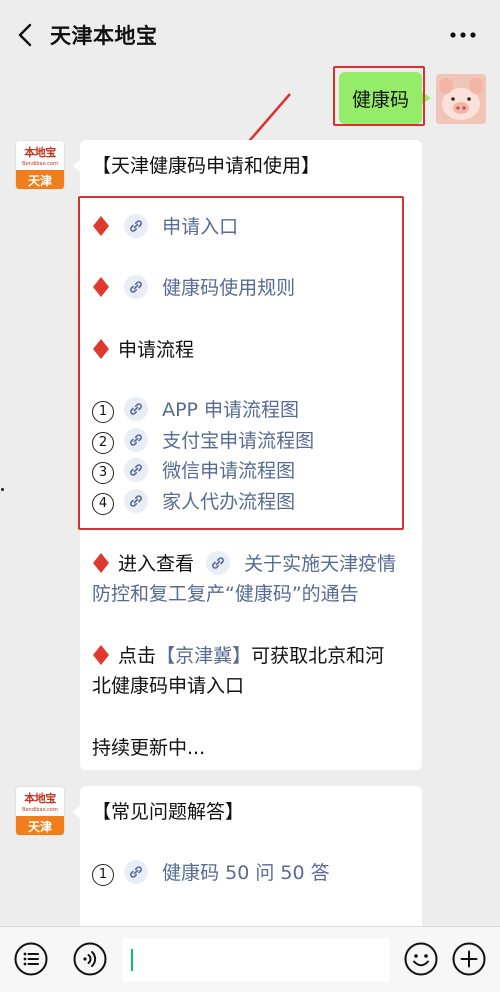 This screenshot has height=992, width=500. What do you see at coordinates (132, 960) in the screenshot?
I see `text-caret` at bounding box center [132, 960].